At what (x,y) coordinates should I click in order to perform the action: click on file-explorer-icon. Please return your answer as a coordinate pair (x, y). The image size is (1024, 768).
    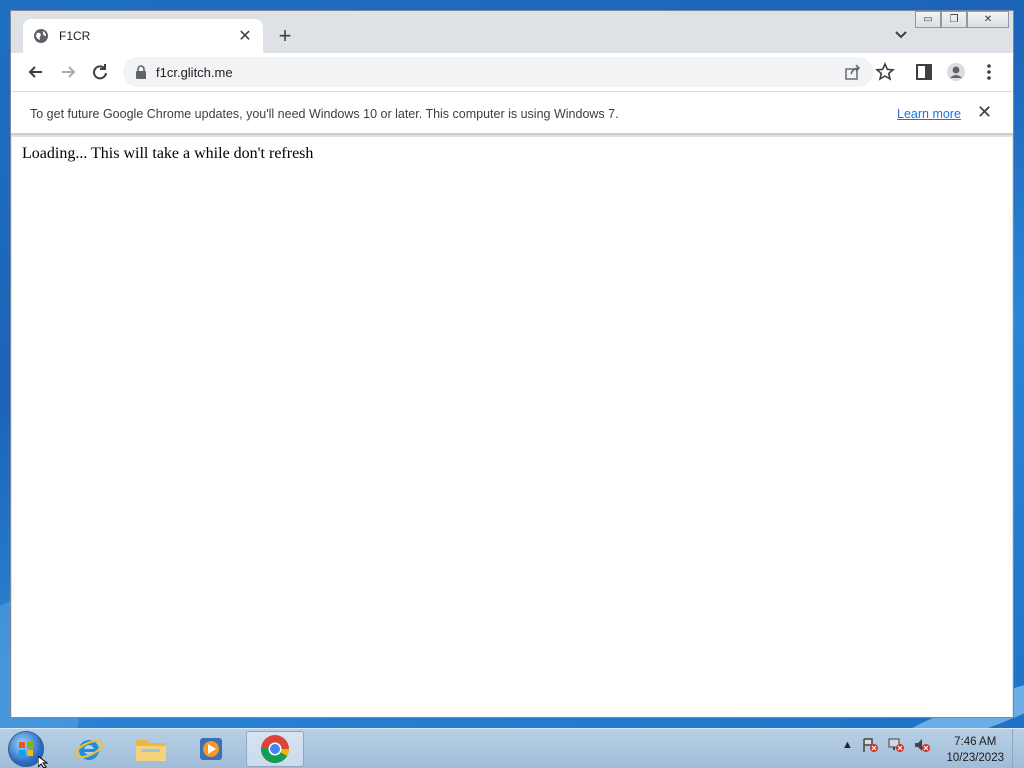
    Looking at the image, I should click on (151, 750).